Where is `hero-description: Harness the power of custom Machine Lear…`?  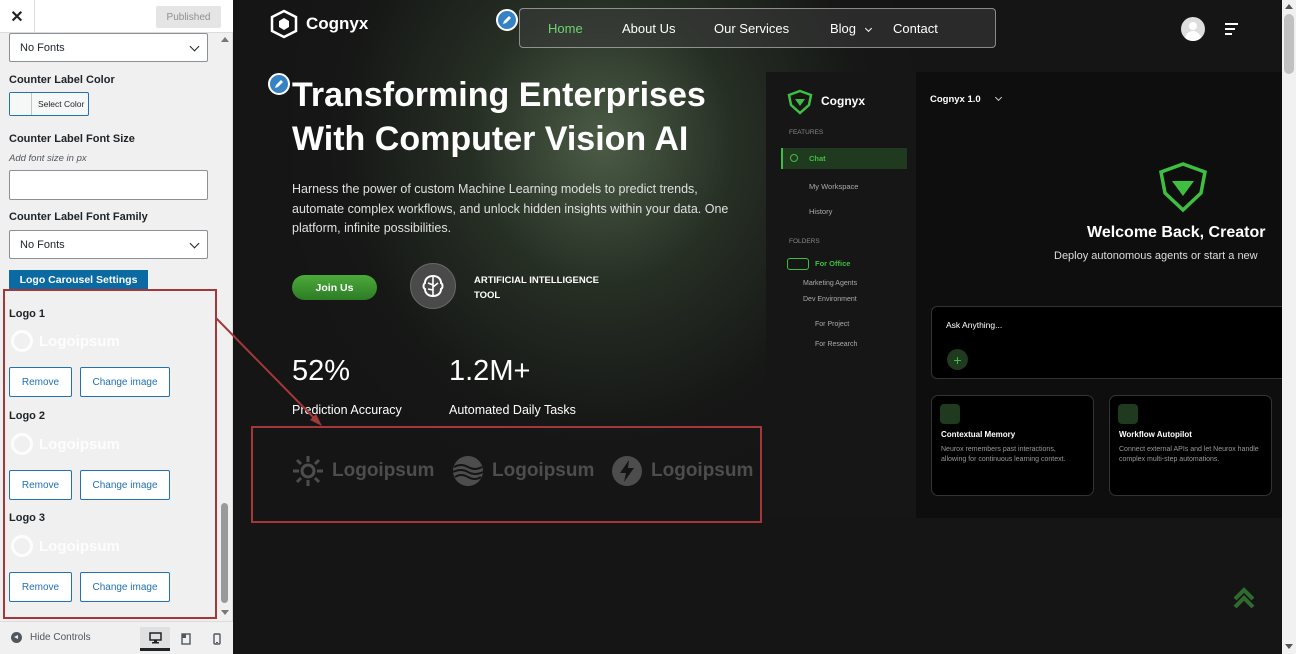 hero-description: Harness the power of custom Machine Lear… is located at coordinates (510, 208).